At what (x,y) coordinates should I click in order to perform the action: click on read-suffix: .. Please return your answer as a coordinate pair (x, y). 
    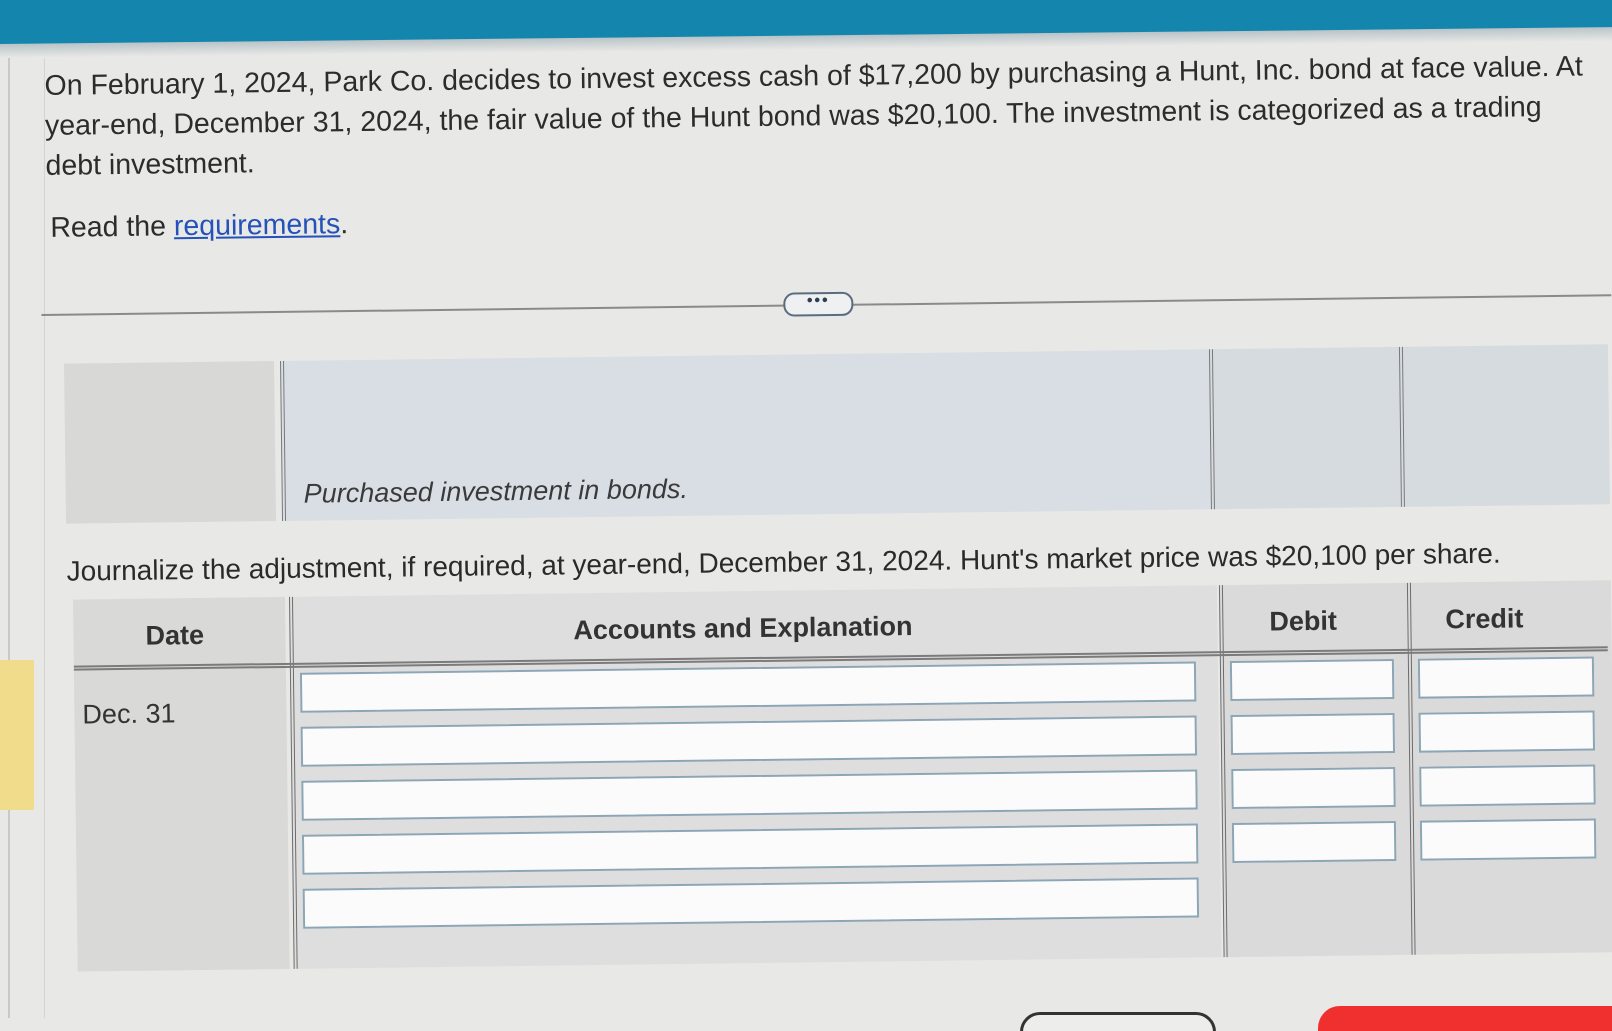
    Looking at the image, I should click on (344, 224).